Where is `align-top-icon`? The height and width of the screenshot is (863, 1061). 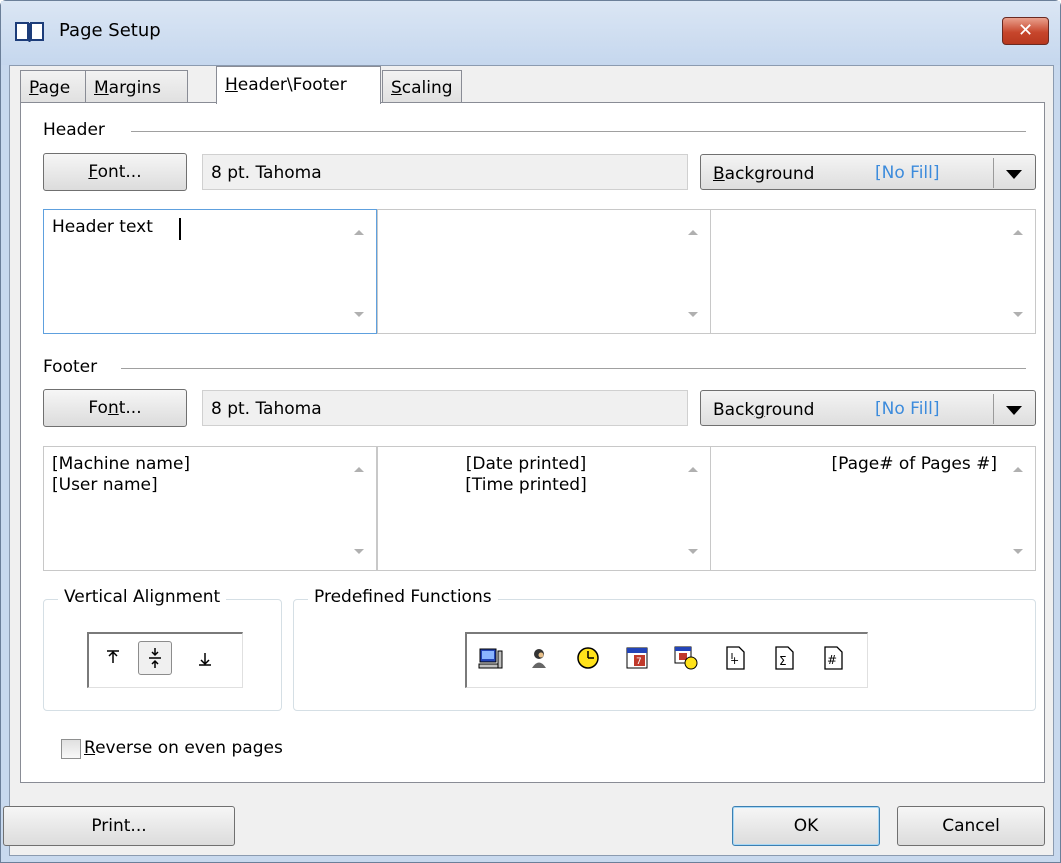
align-top-icon is located at coordinates (113, 658).